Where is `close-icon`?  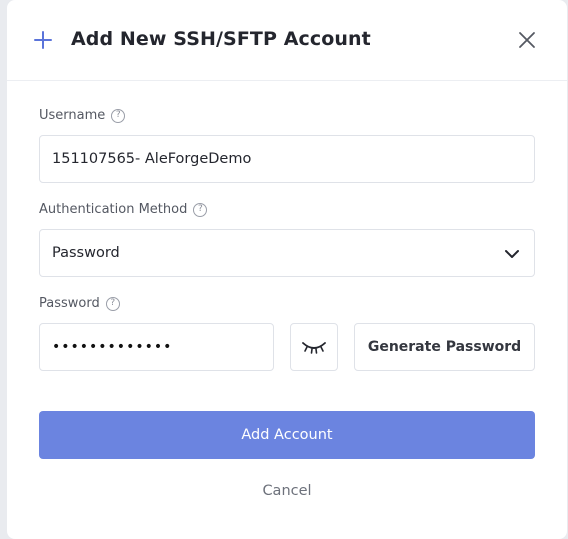 close-icon is located at coordinates (527, 40).